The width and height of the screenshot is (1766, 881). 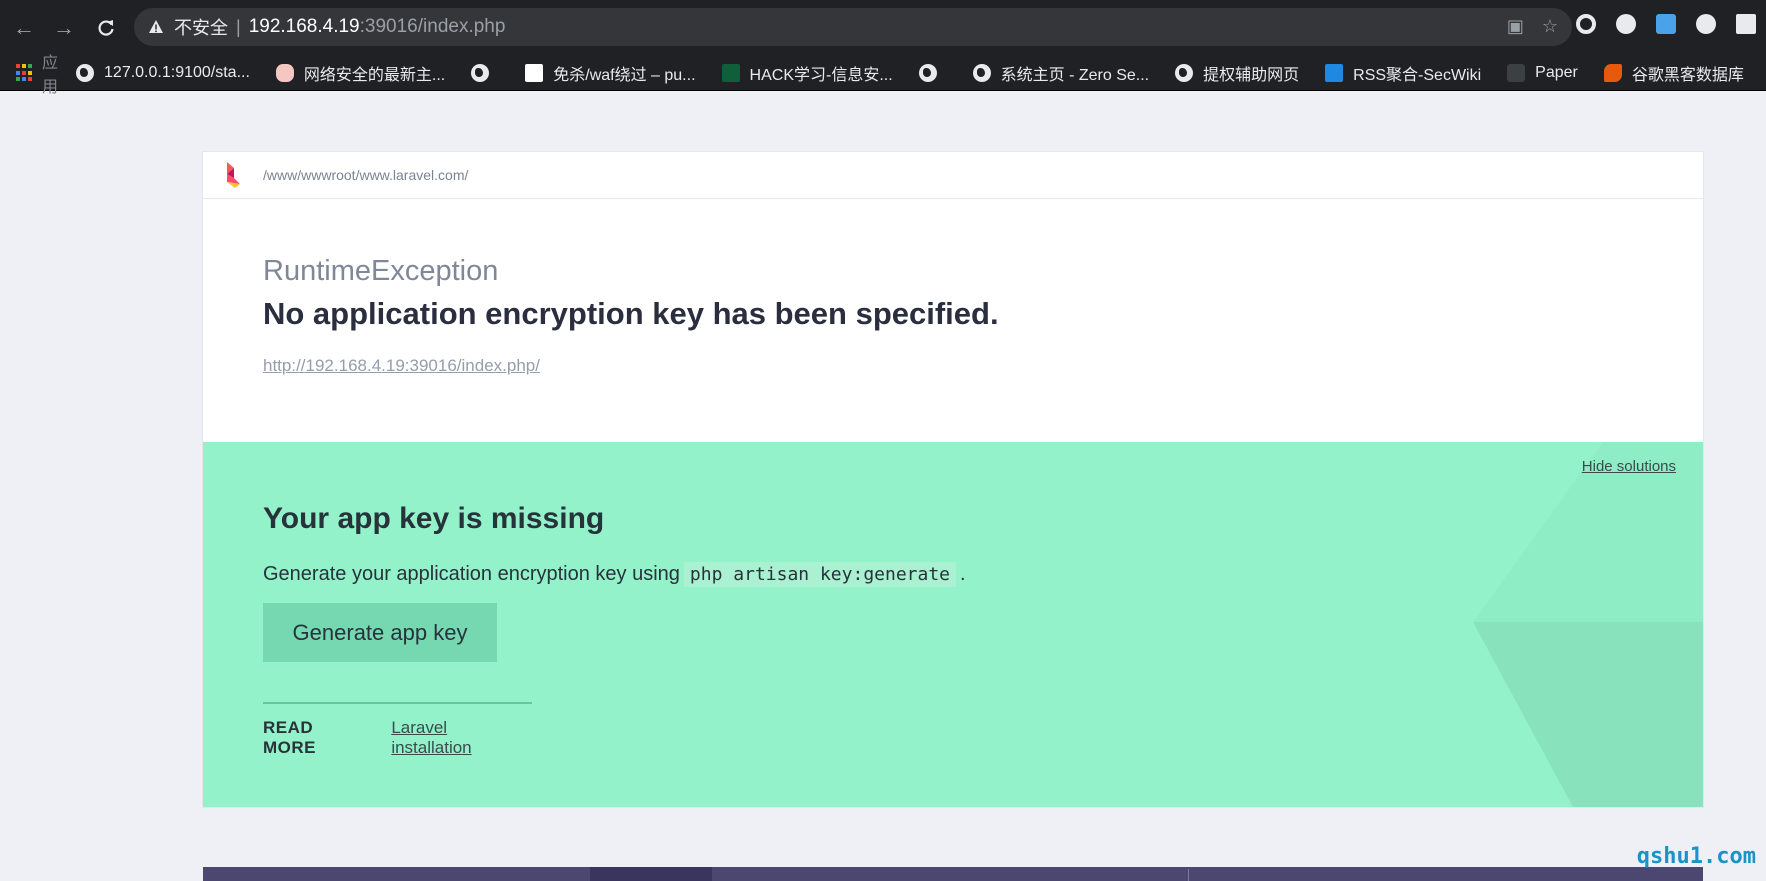 What do you see at coordinates (1629, 466) in the screenshot?
I see `hide-solutions-link: Hide solutions` at bounding box center [1629, 466].